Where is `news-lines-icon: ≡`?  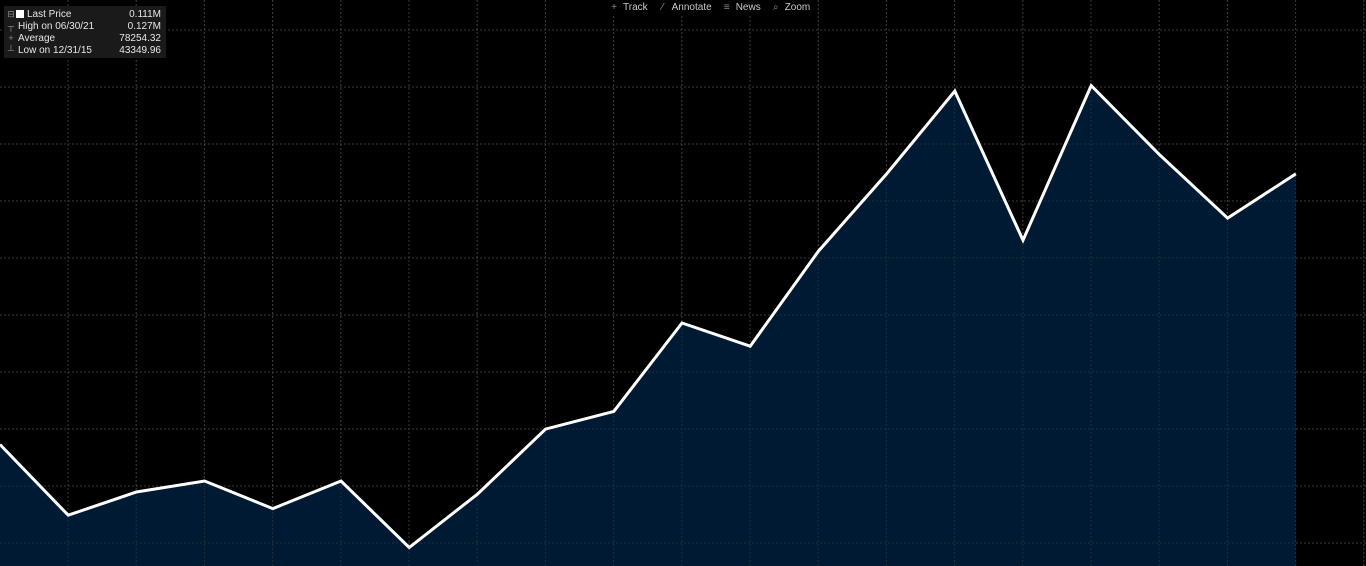
news-lines-icon: ≡ is located at coordinates (726, 7).